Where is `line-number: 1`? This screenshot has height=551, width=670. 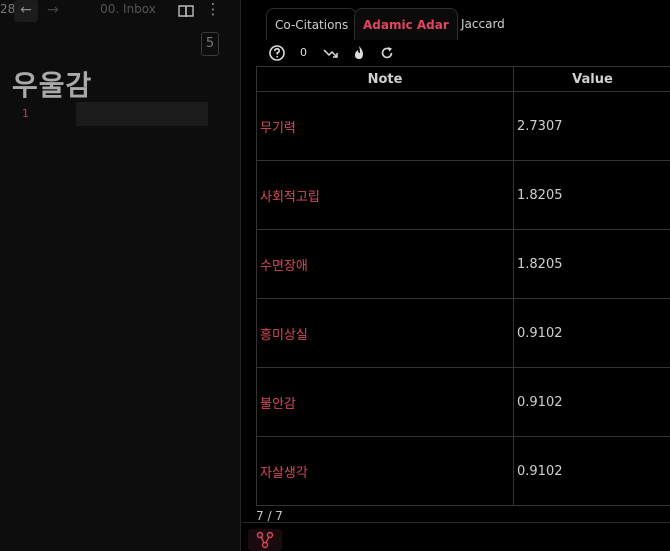
line-number: 1 is located at coordinates (25, 113).